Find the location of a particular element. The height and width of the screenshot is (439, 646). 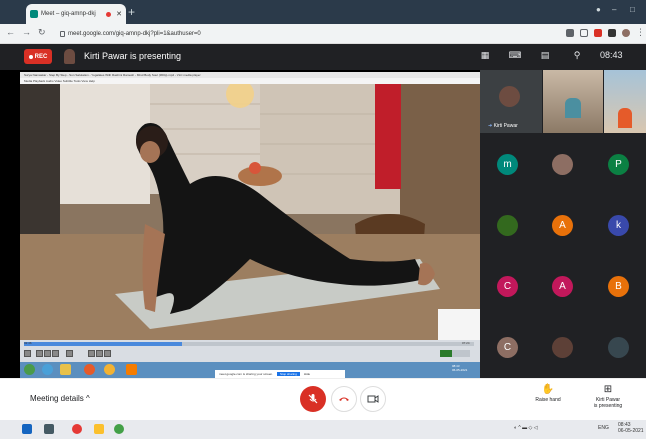

raise-hand-button: ✋ Raise hand is located at coordinates (548, 393).